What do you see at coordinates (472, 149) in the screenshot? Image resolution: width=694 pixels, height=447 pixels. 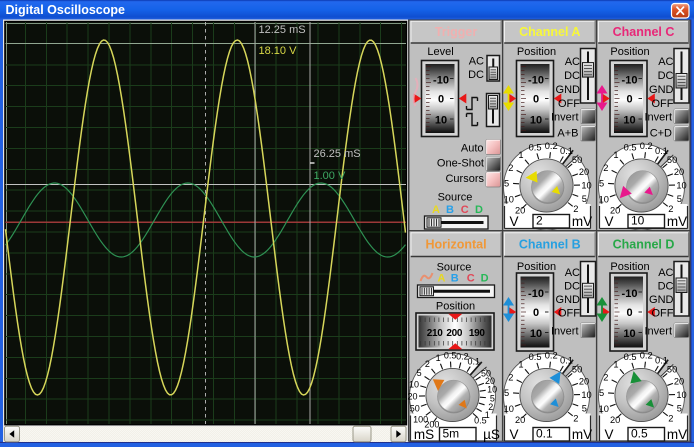 I see `svg-text: Auto` at bounding box center [472, 149].